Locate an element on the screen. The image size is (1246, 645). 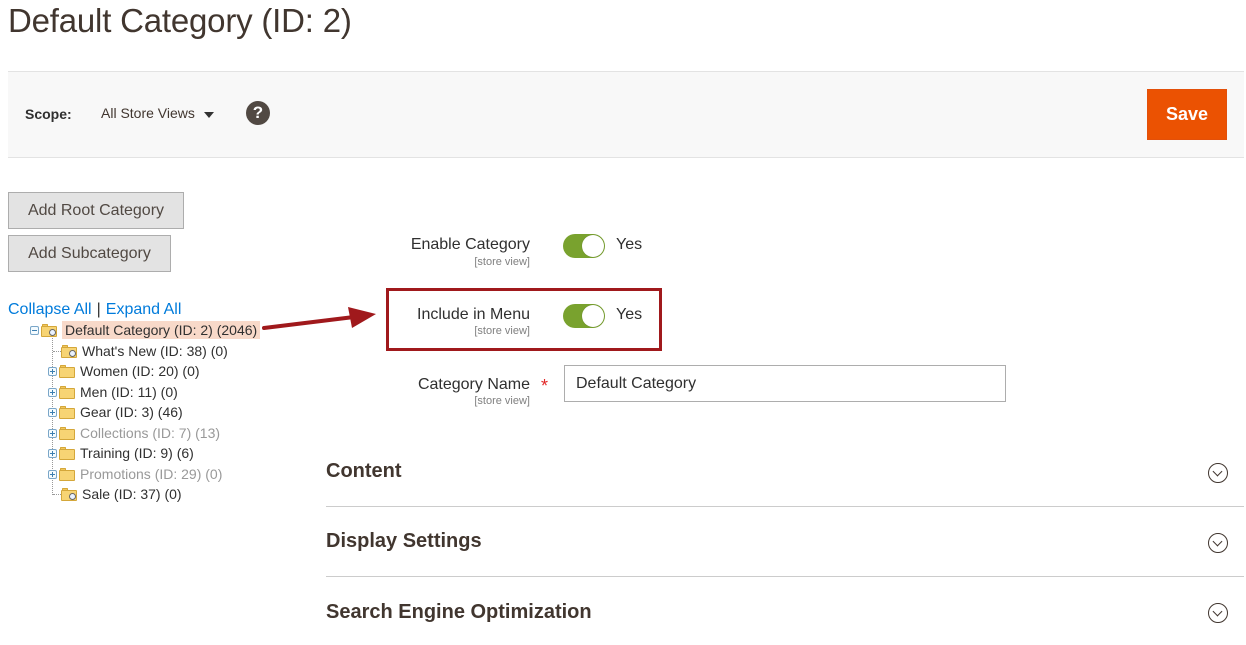
caret-down-icon is located at coordinates (208, 114).